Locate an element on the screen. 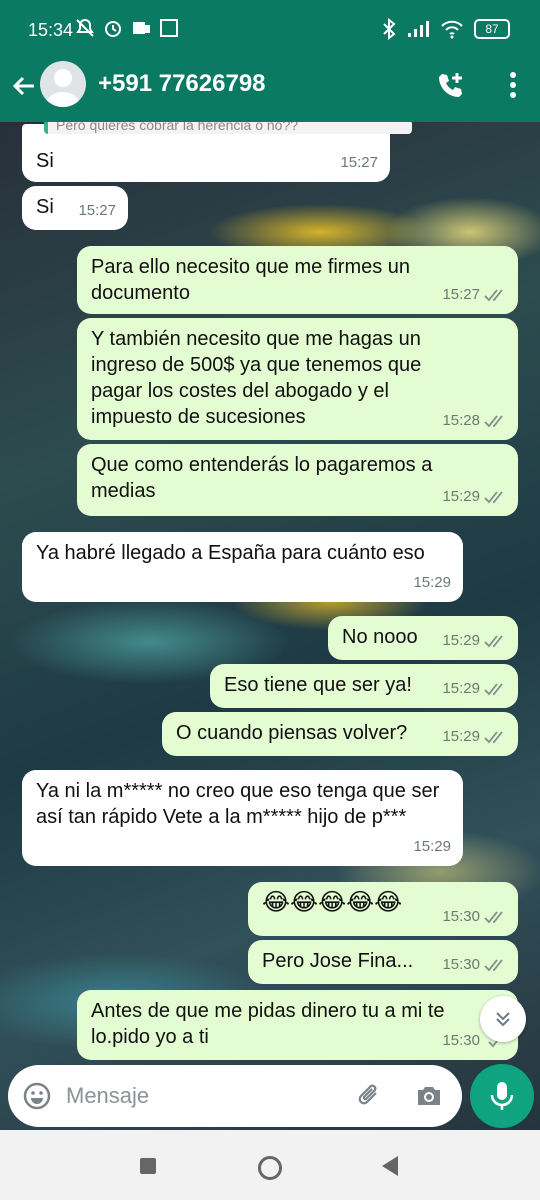  message-text: O cuando piensas volver? is located at coordinates (292, 733).